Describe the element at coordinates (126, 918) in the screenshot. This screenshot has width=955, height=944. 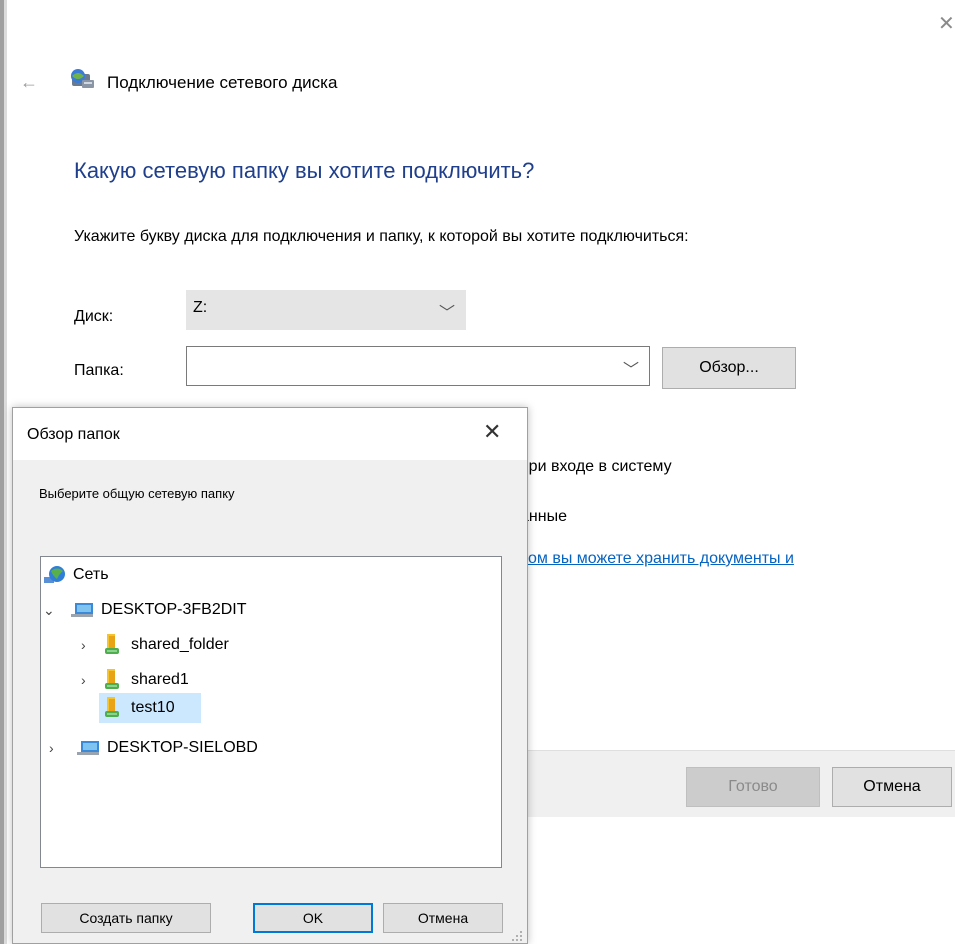
I see `new-folder-button: Создать папку` at that location.